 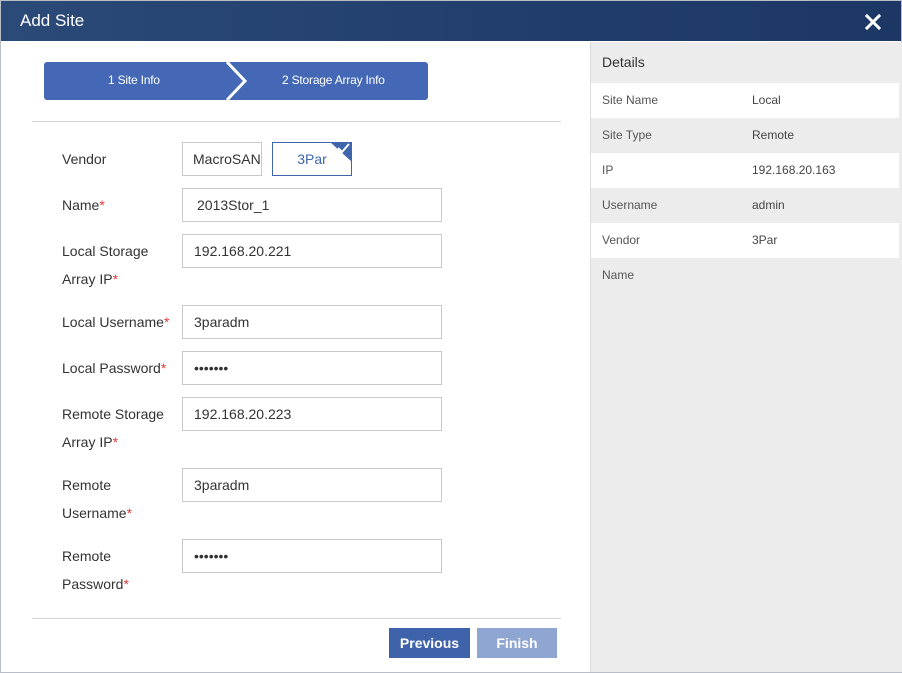 I want to click on name-input: 2013Stor_1, so click(x=312, y=205).